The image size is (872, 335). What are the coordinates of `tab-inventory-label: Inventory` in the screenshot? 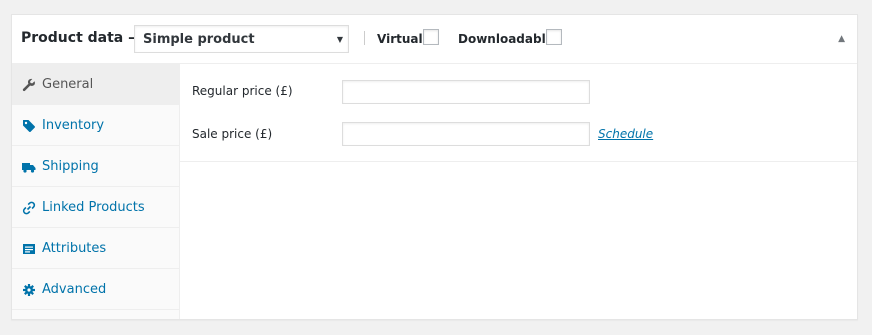 It's located at (73, 125).